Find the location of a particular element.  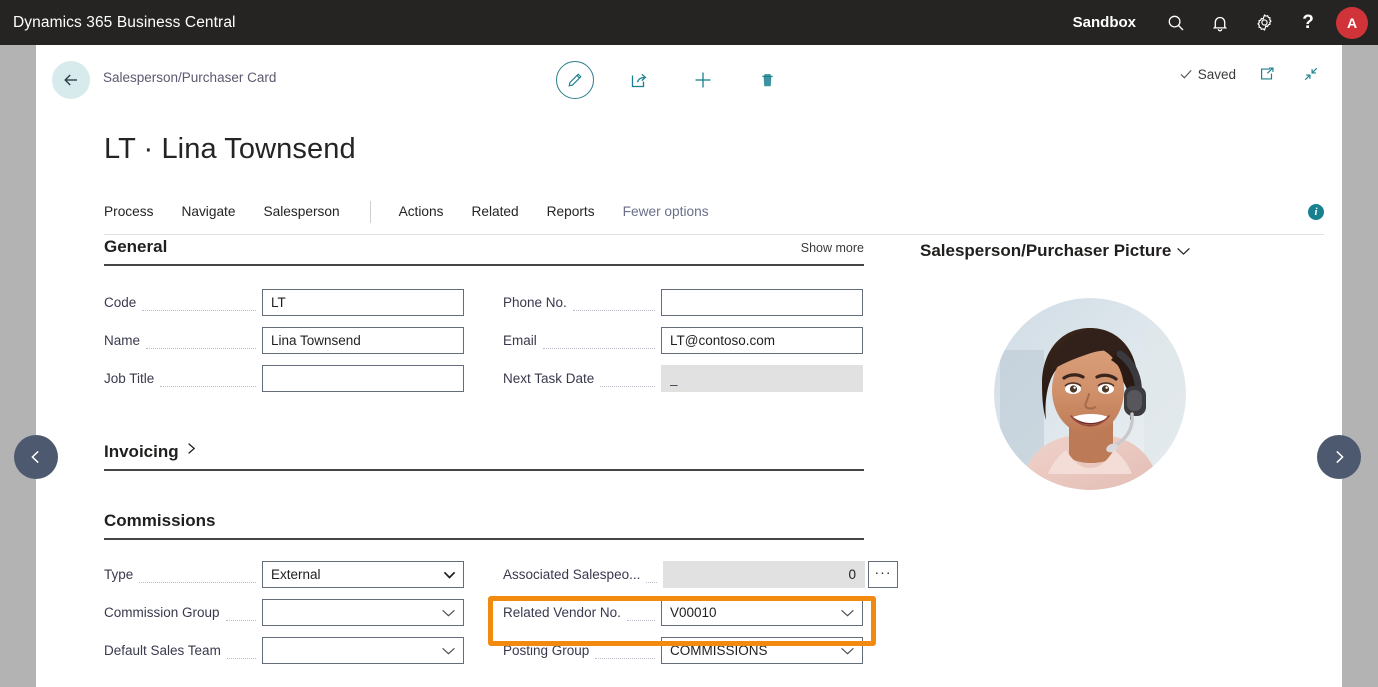

backdrop-left is located at coordinates (18, 366).